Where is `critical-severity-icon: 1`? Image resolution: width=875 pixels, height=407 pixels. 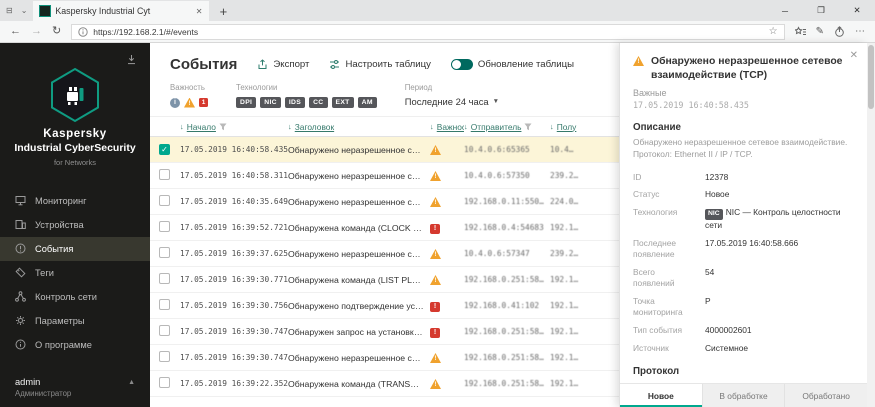
critical-severity-icon: 1 is located at coordinates (203, 102).